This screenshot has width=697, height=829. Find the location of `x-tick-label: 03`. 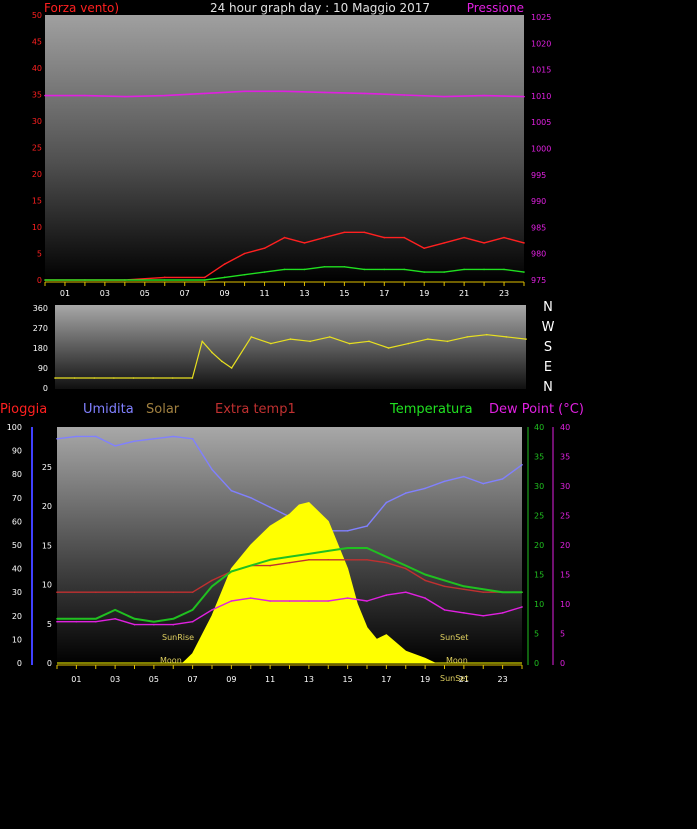

x-tick-label: 03 is located at coordinates (115, 679).